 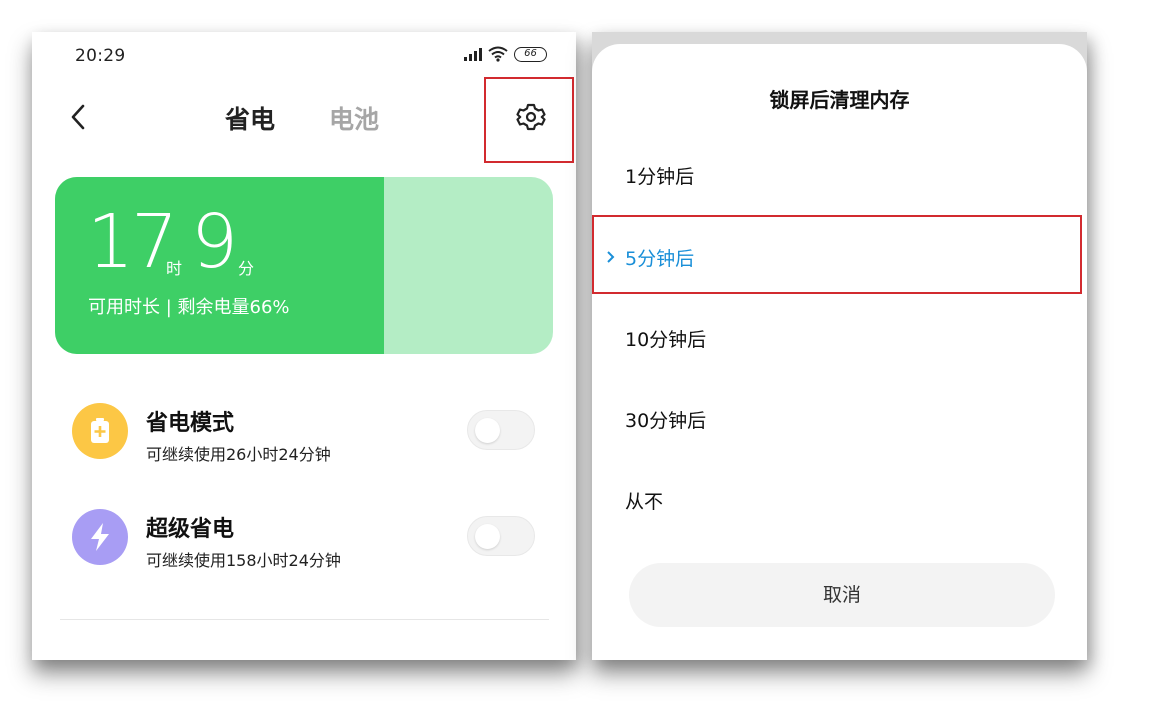 I want to click on option-1-minute: 1分钟后, so click(x=659, y=175).